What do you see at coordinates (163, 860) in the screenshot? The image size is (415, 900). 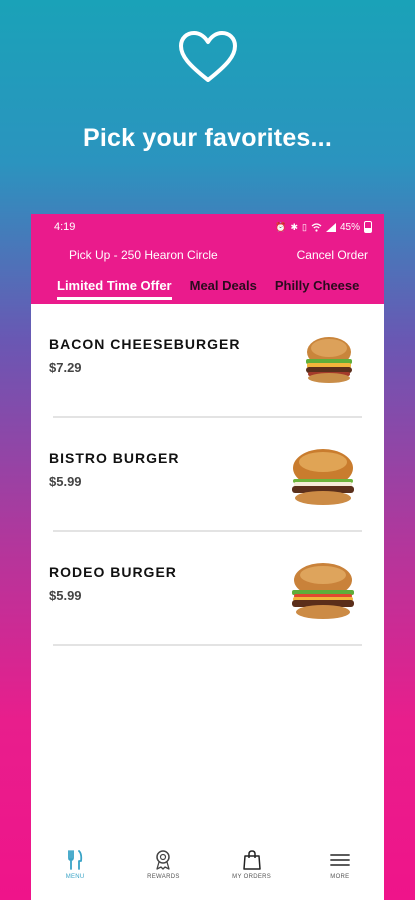 I see `award-ribbon-icon` at bounding box center [163, 860].